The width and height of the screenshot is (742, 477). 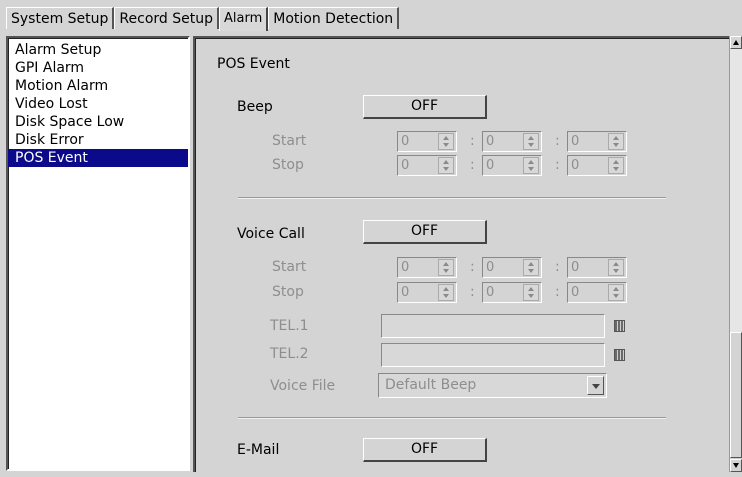 I want to click on tel1-input, so click(x=493, y=326).